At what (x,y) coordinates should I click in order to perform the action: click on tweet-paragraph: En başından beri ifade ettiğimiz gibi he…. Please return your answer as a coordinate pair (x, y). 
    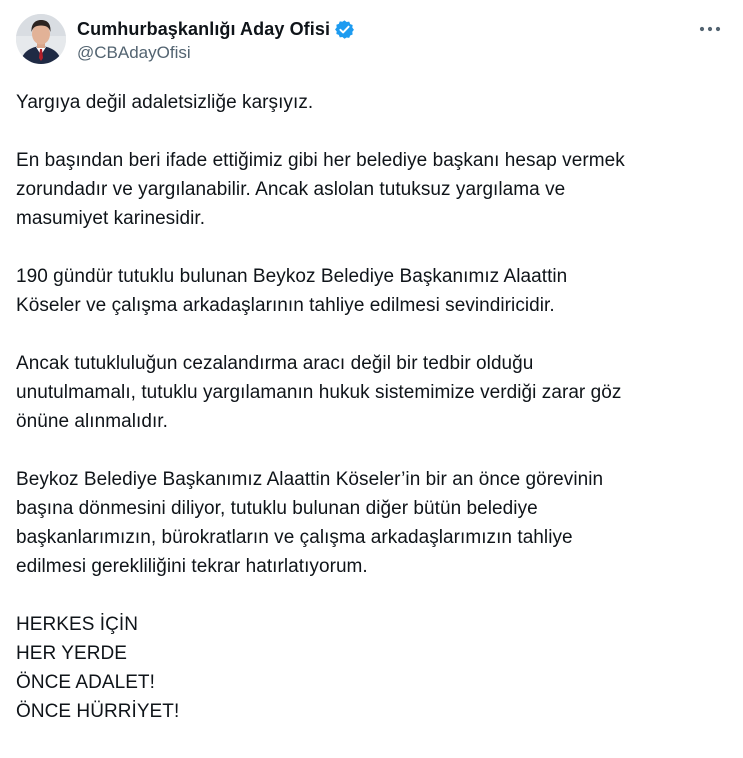
    Looking at the image, I should click on (320, 189).